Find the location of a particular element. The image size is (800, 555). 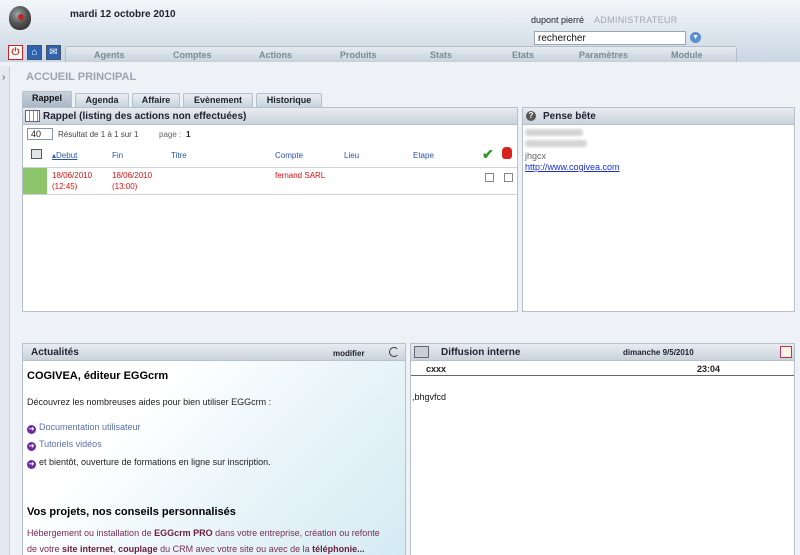

tab-affaire: Affaire is located at coordinates (156, 100).